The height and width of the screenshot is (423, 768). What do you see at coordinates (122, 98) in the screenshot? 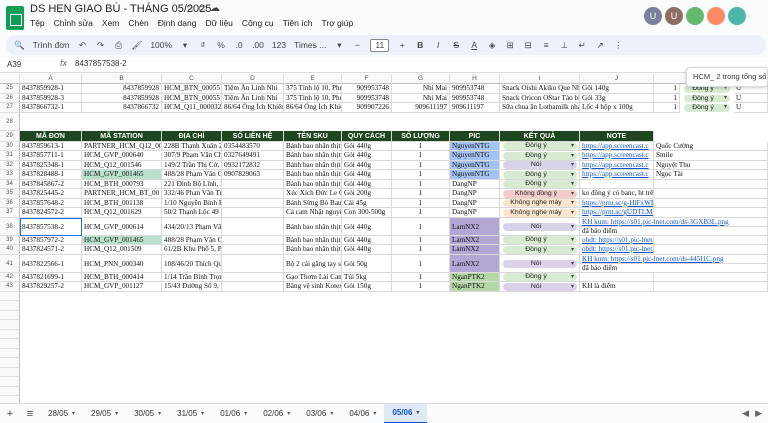
I see `cell: 8437859928` at bounding box center [122, 98].